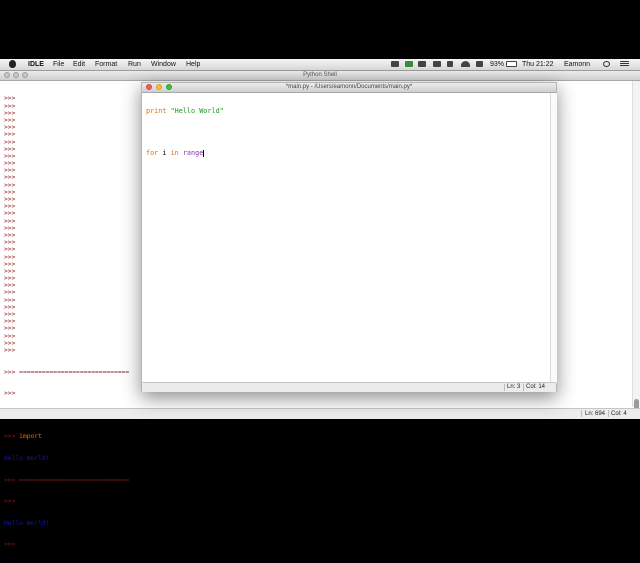 This screenshot has height=563, width=640. I want to click on battery-icon, so click(511, 64).